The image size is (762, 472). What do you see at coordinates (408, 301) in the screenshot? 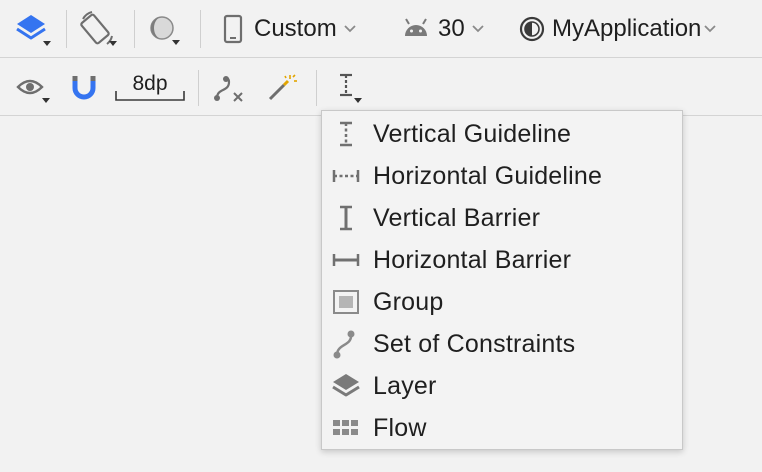
I see `menu-item-label: Group` at bounding box center [408, 301].